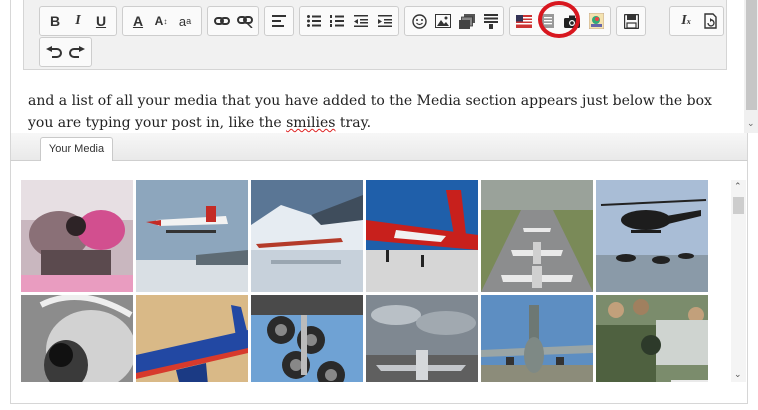 The image size is (758, 410). What do you see at coordinates (138, 21) in the screenshot?
I see `text-color-button: A` at bounding box center [138, 21].